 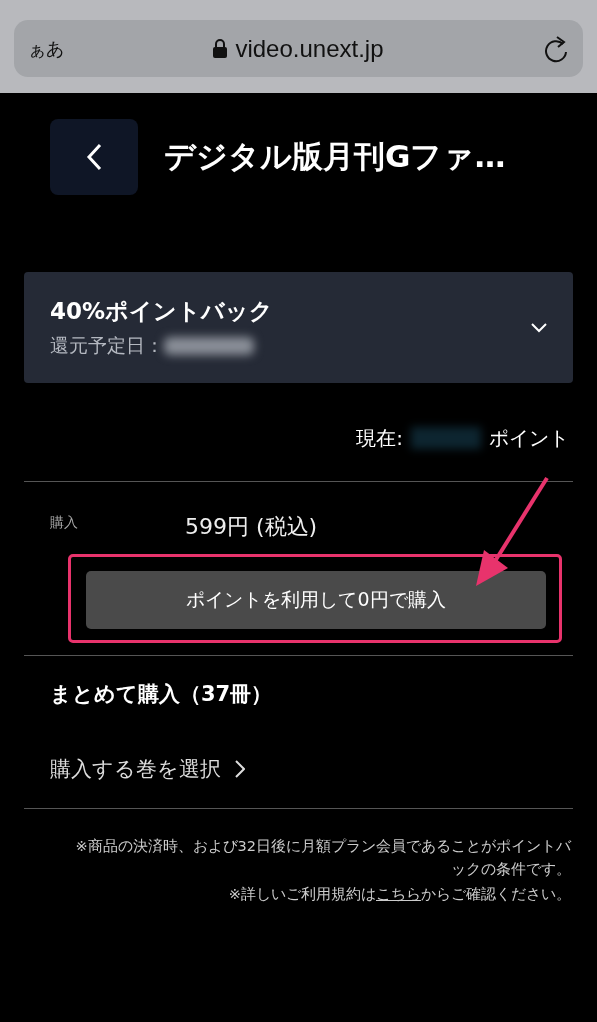 What do you see at coordinates (529, 438) in the screenshot?
I see `points-unit: ポイント` at bounding box center [529, 438].